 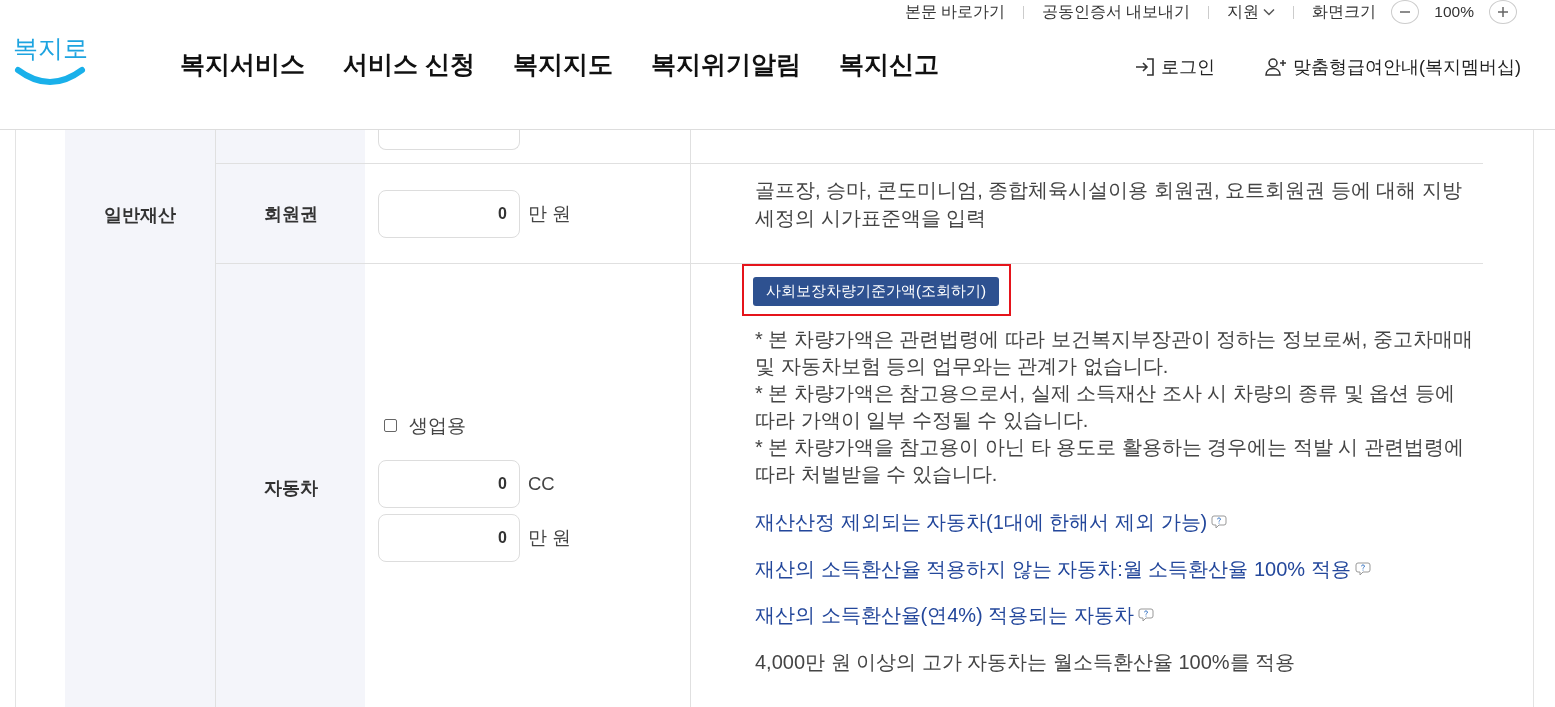 What do you see at coordinates (1276, 67) in the screenshot?
I see `user-add-icon` at bounding box center [1276, 67].